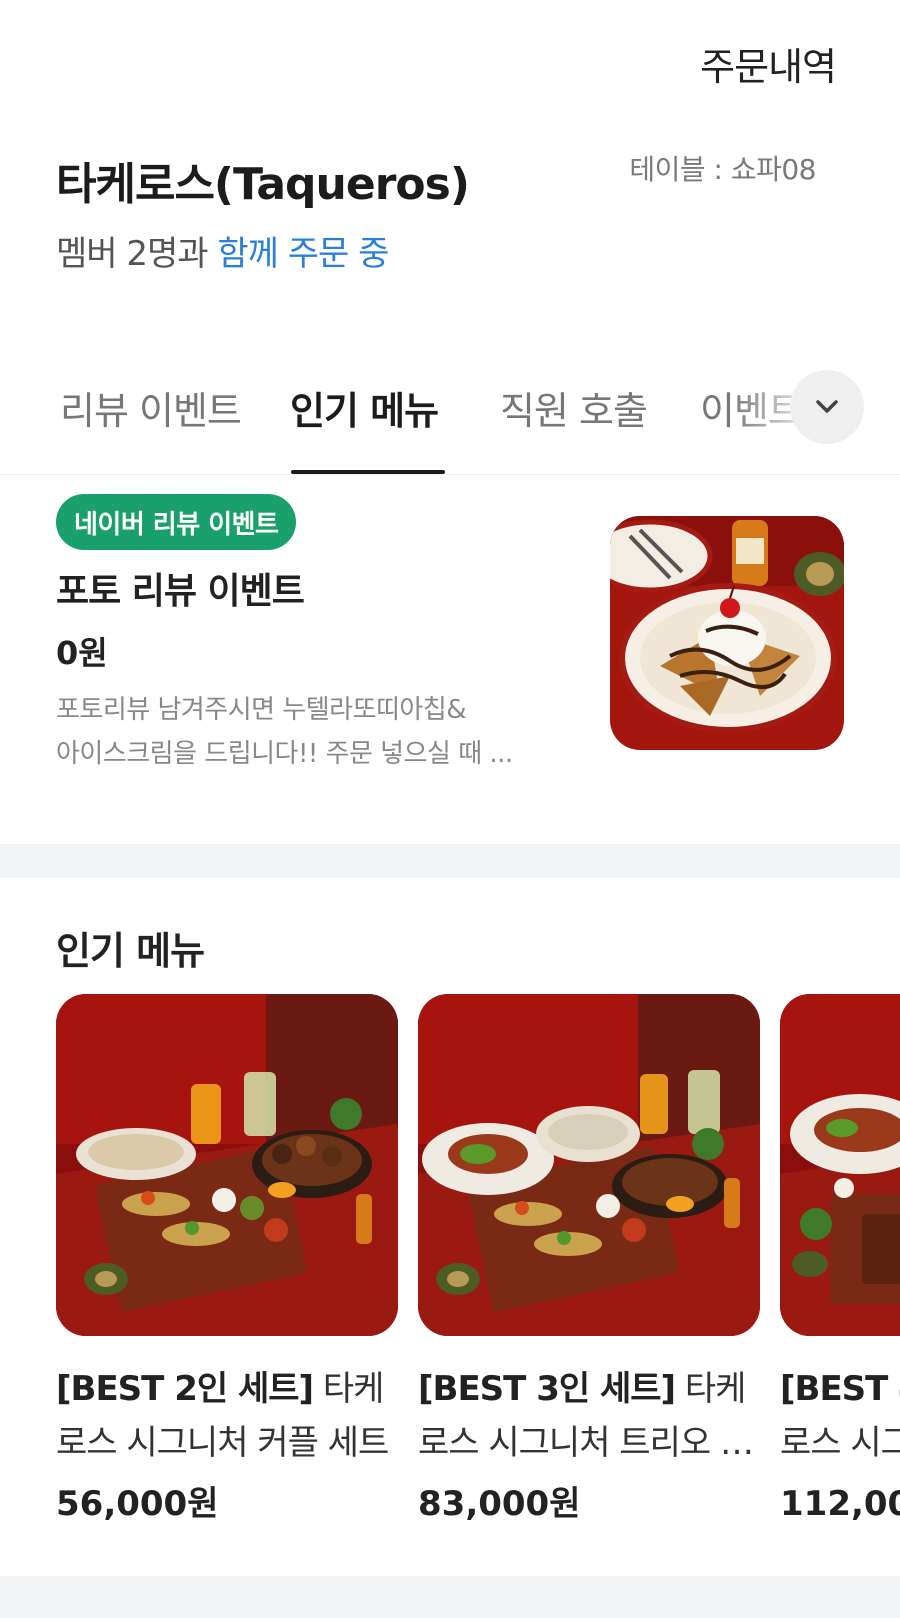  I want to click on naver-review-badge: 네이버 리뷰 이벤트, so click(176, 522).